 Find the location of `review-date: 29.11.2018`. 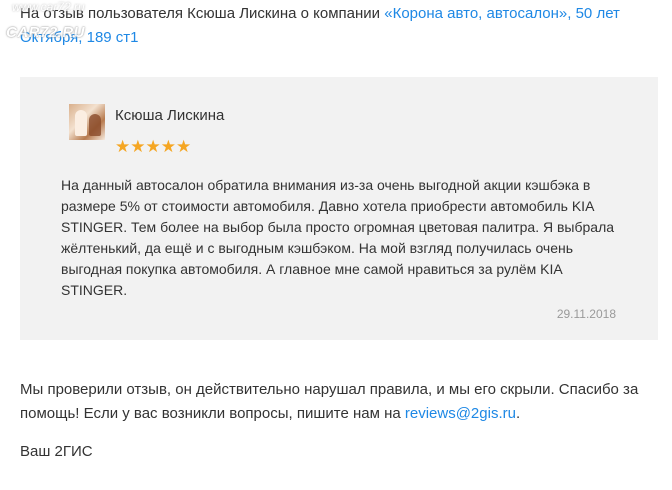

review-date: 29.11.2018 is located at coordinates (586, 314).